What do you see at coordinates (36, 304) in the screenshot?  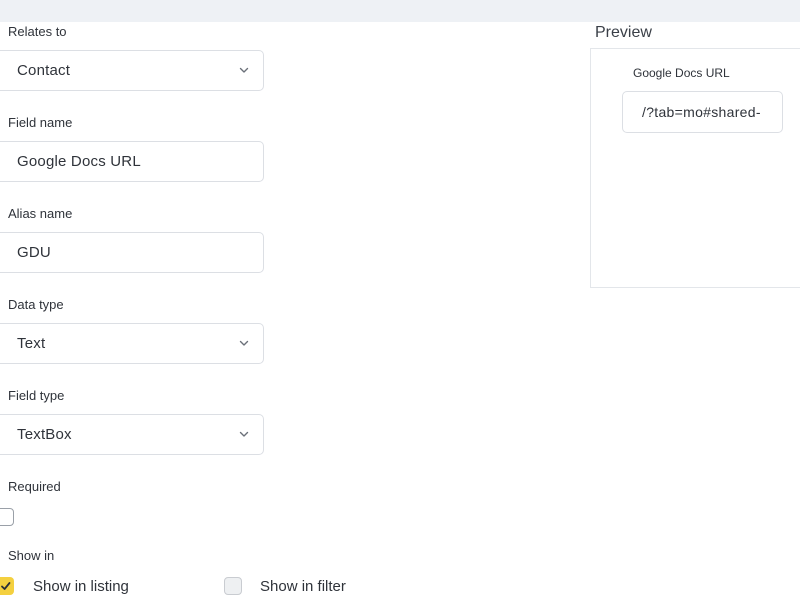 I see `data-type-label: Data type` at bounding box center [36, 304].